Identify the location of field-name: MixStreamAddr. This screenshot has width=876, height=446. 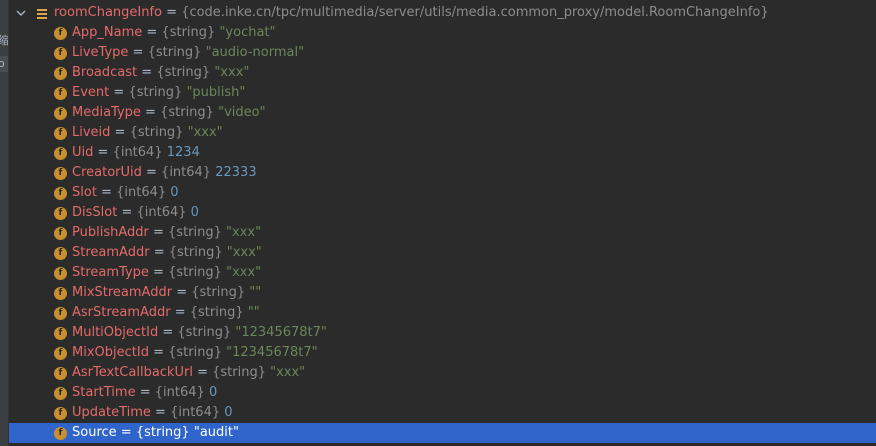
(122, 292).